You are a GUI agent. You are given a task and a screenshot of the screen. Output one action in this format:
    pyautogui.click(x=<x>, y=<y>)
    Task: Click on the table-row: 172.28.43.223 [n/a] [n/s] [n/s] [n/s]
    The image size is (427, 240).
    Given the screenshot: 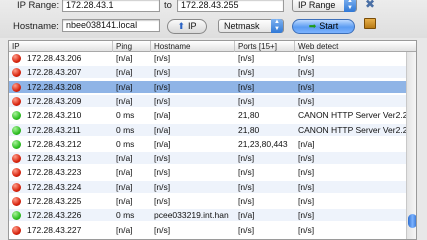 What is the action you would take?
    pyautogui.click(x=207, y=172)
    